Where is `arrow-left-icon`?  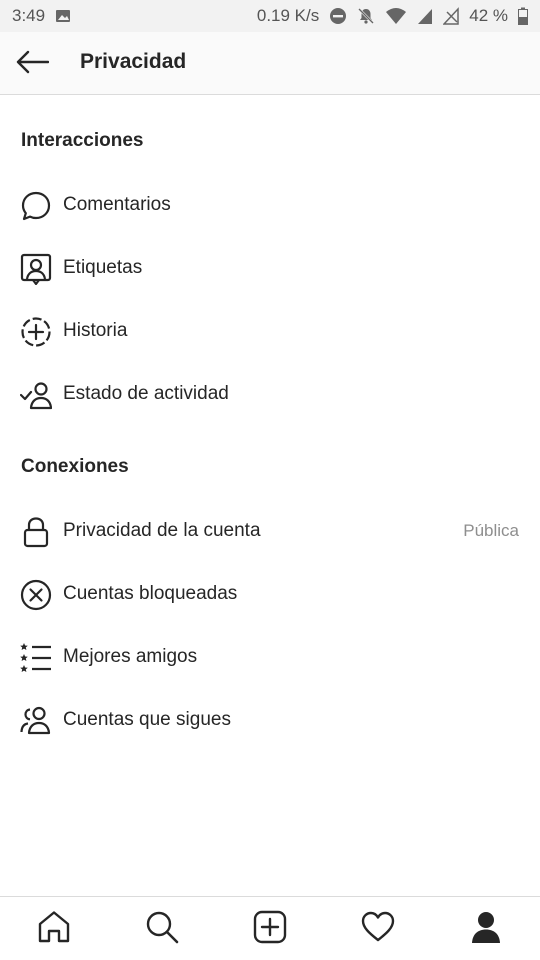
arrow-left-icon is located at coordinates (32, 64).